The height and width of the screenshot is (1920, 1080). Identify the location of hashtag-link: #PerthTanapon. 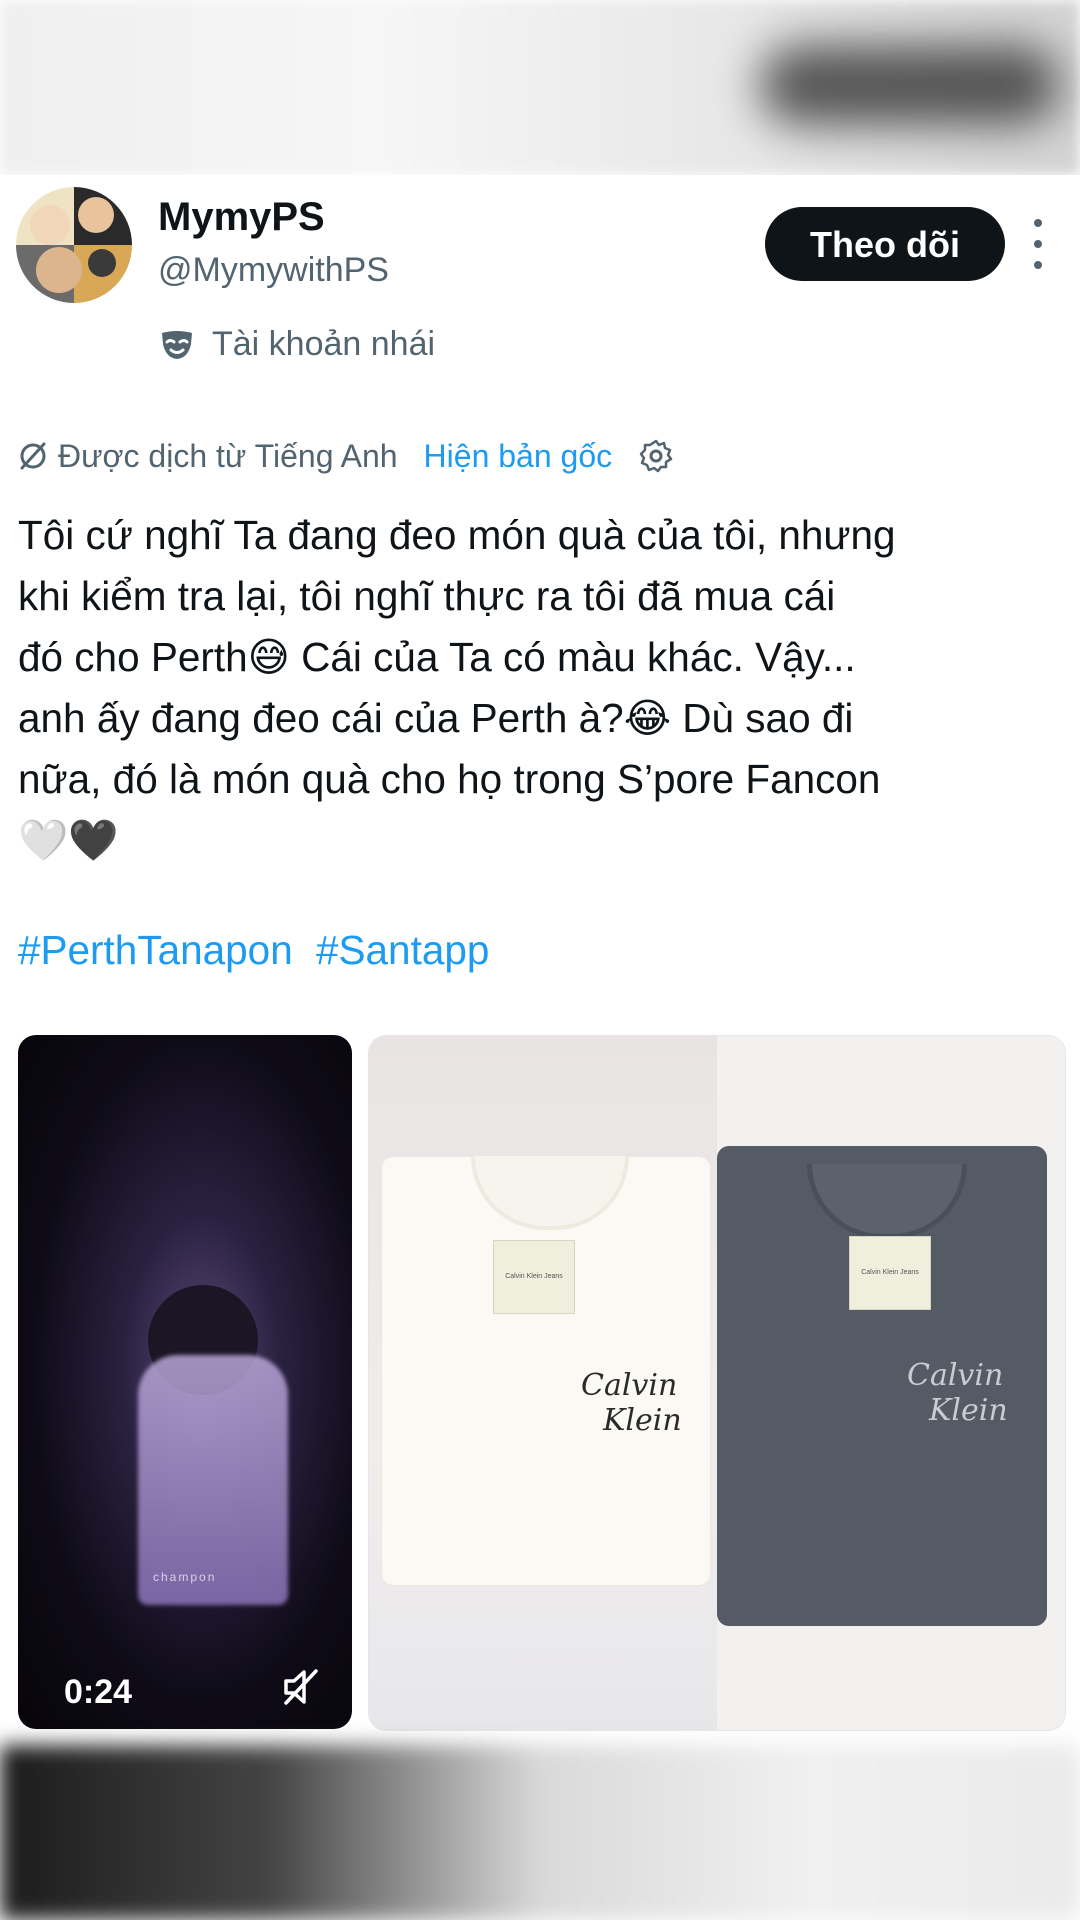
(155, 950).